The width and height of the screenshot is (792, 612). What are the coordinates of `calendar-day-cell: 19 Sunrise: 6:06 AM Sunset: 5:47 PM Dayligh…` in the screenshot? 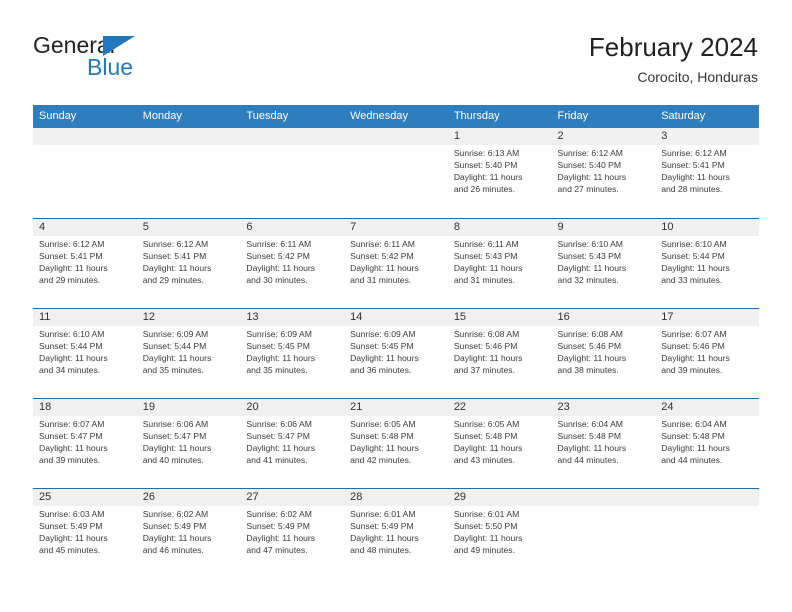 It's located at (188, 443).